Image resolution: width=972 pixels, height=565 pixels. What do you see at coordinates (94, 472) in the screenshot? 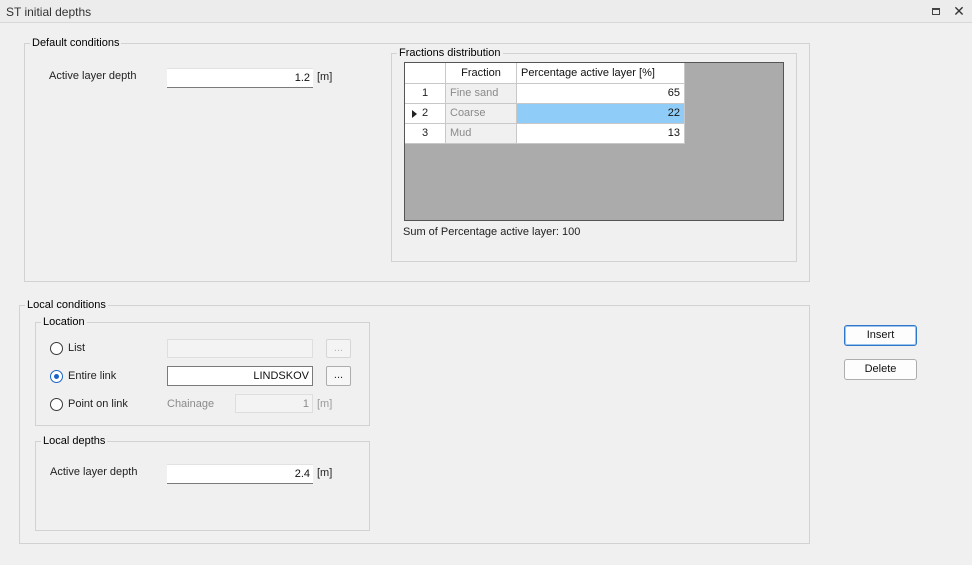
I see `local-active-layer-label: Active layer depth` at bounding box center [94, 472].